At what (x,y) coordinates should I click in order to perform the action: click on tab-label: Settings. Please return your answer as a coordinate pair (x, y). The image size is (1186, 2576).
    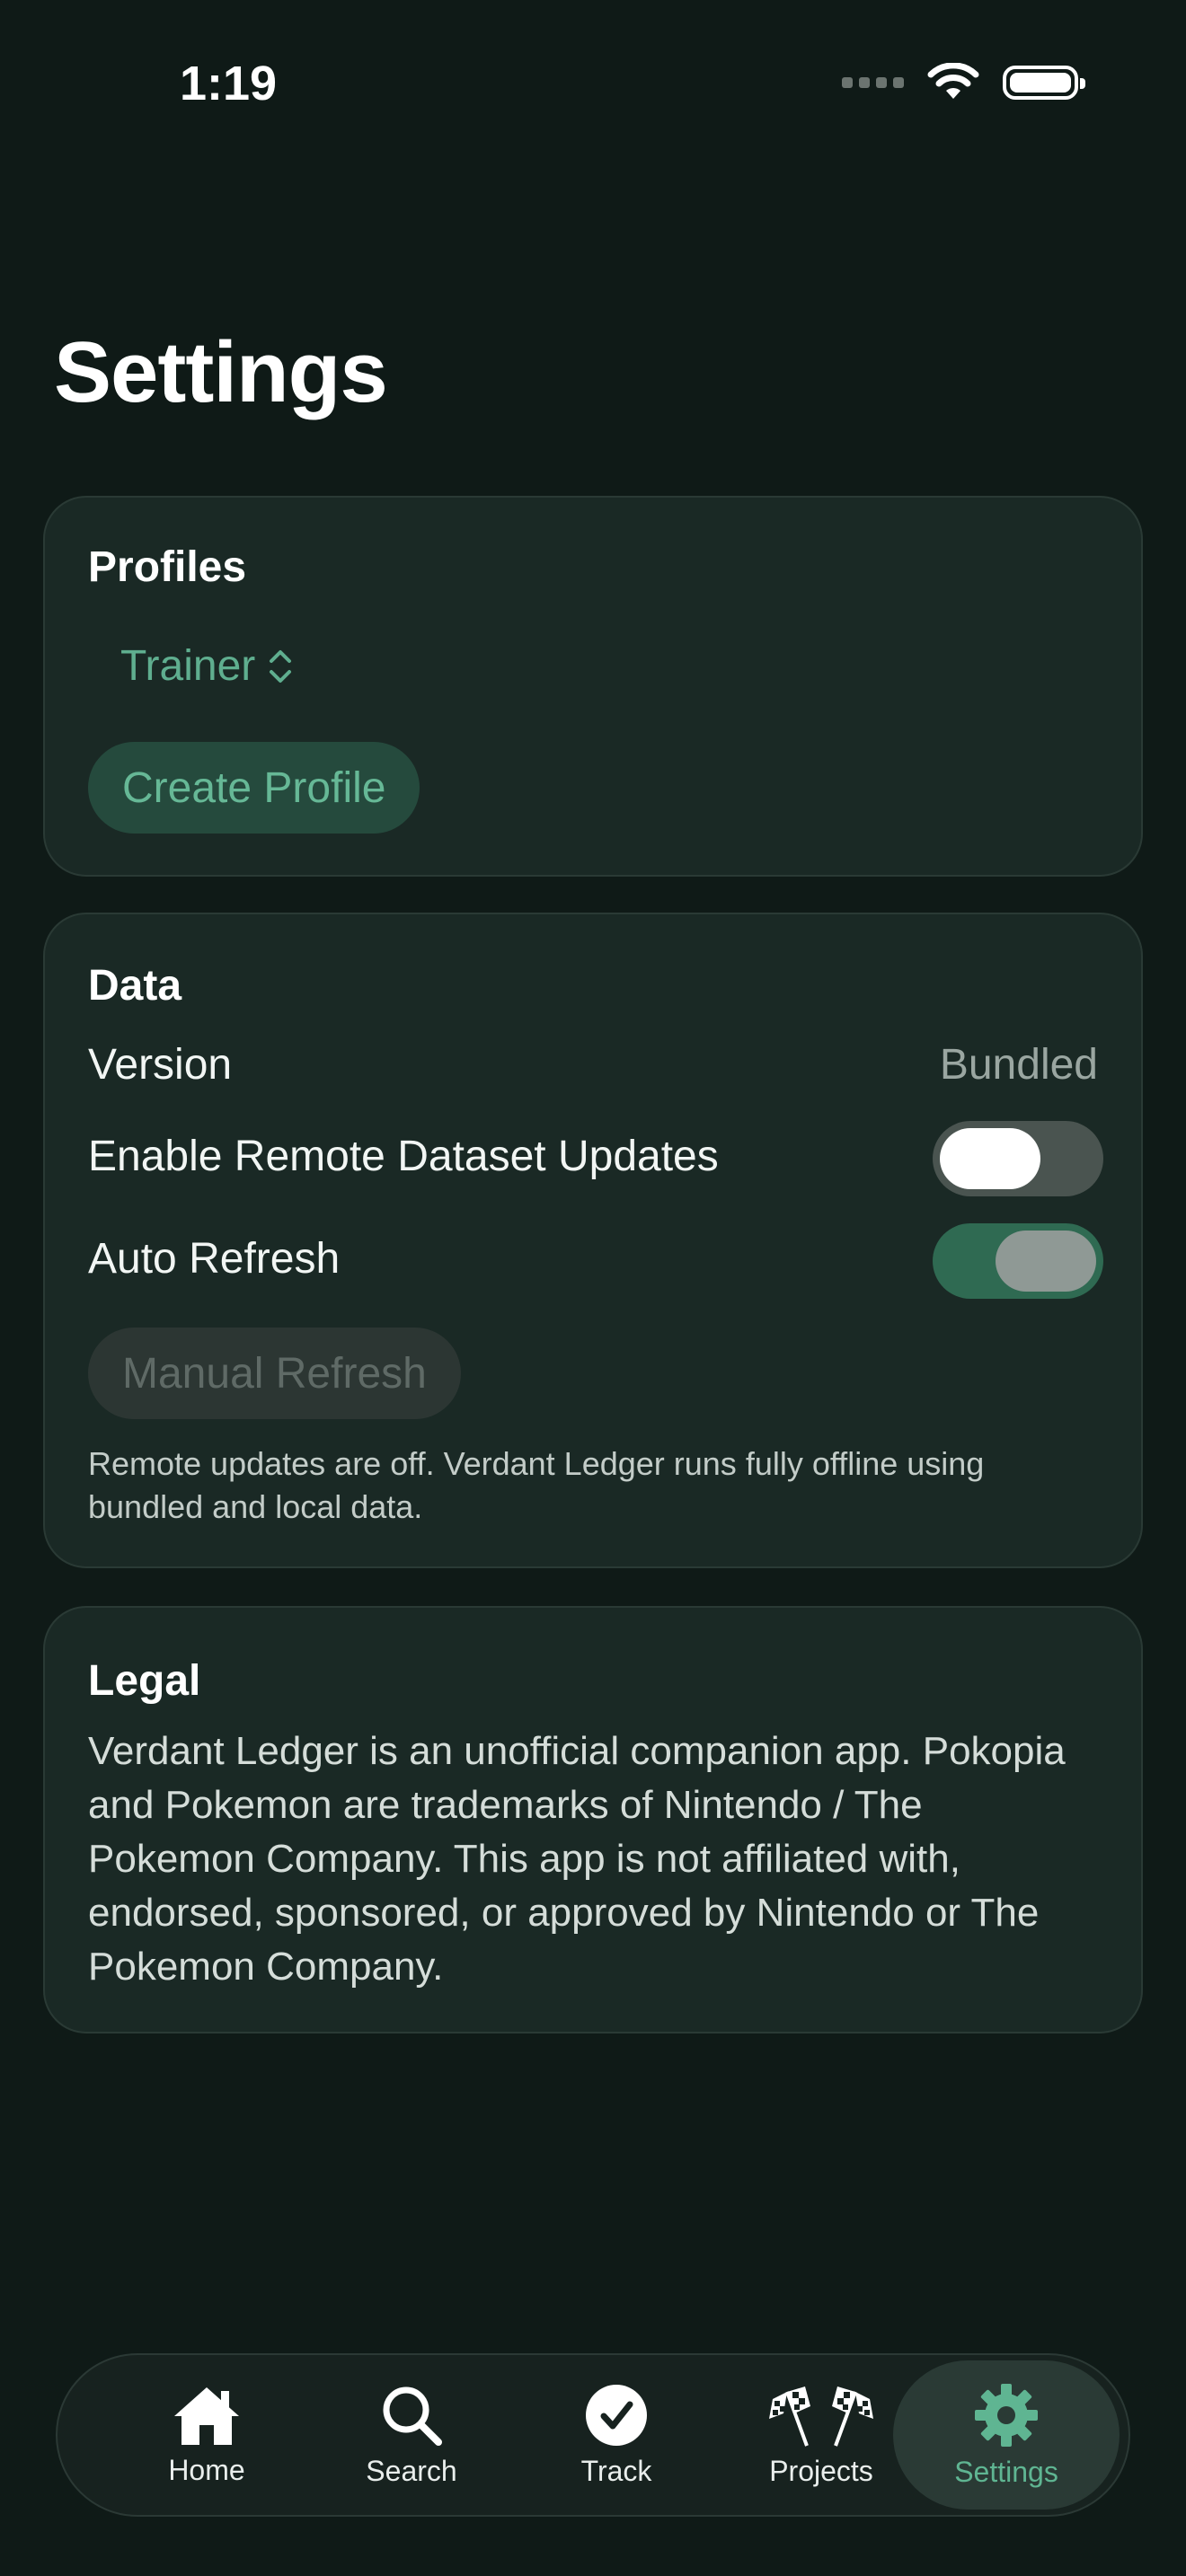
    Looking at the image, I should click on (1006, 2471).